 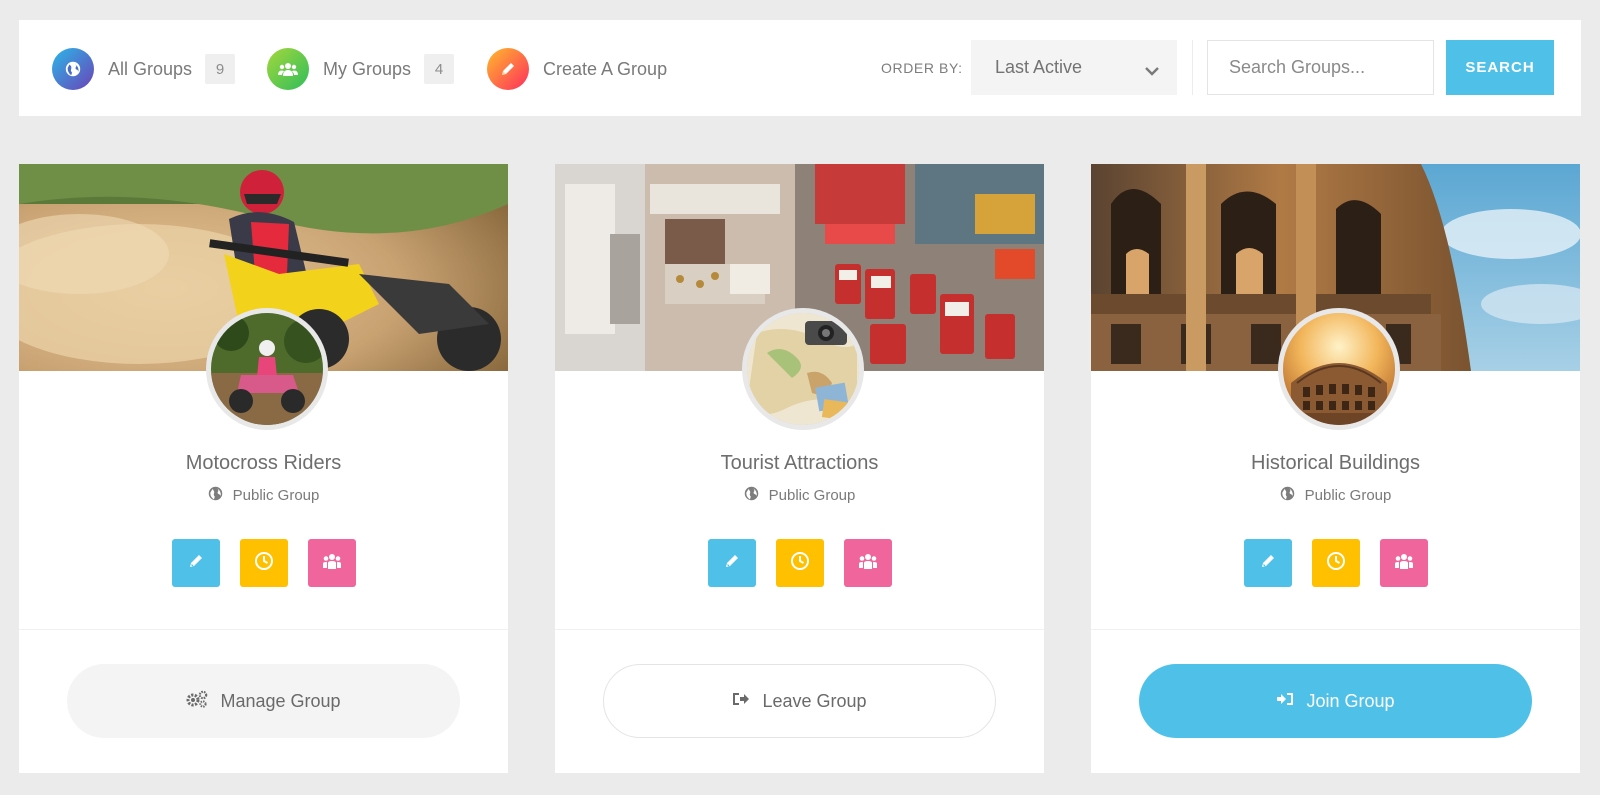 I want to click on tab-count-badge: 9, so click(x=220, y=69).